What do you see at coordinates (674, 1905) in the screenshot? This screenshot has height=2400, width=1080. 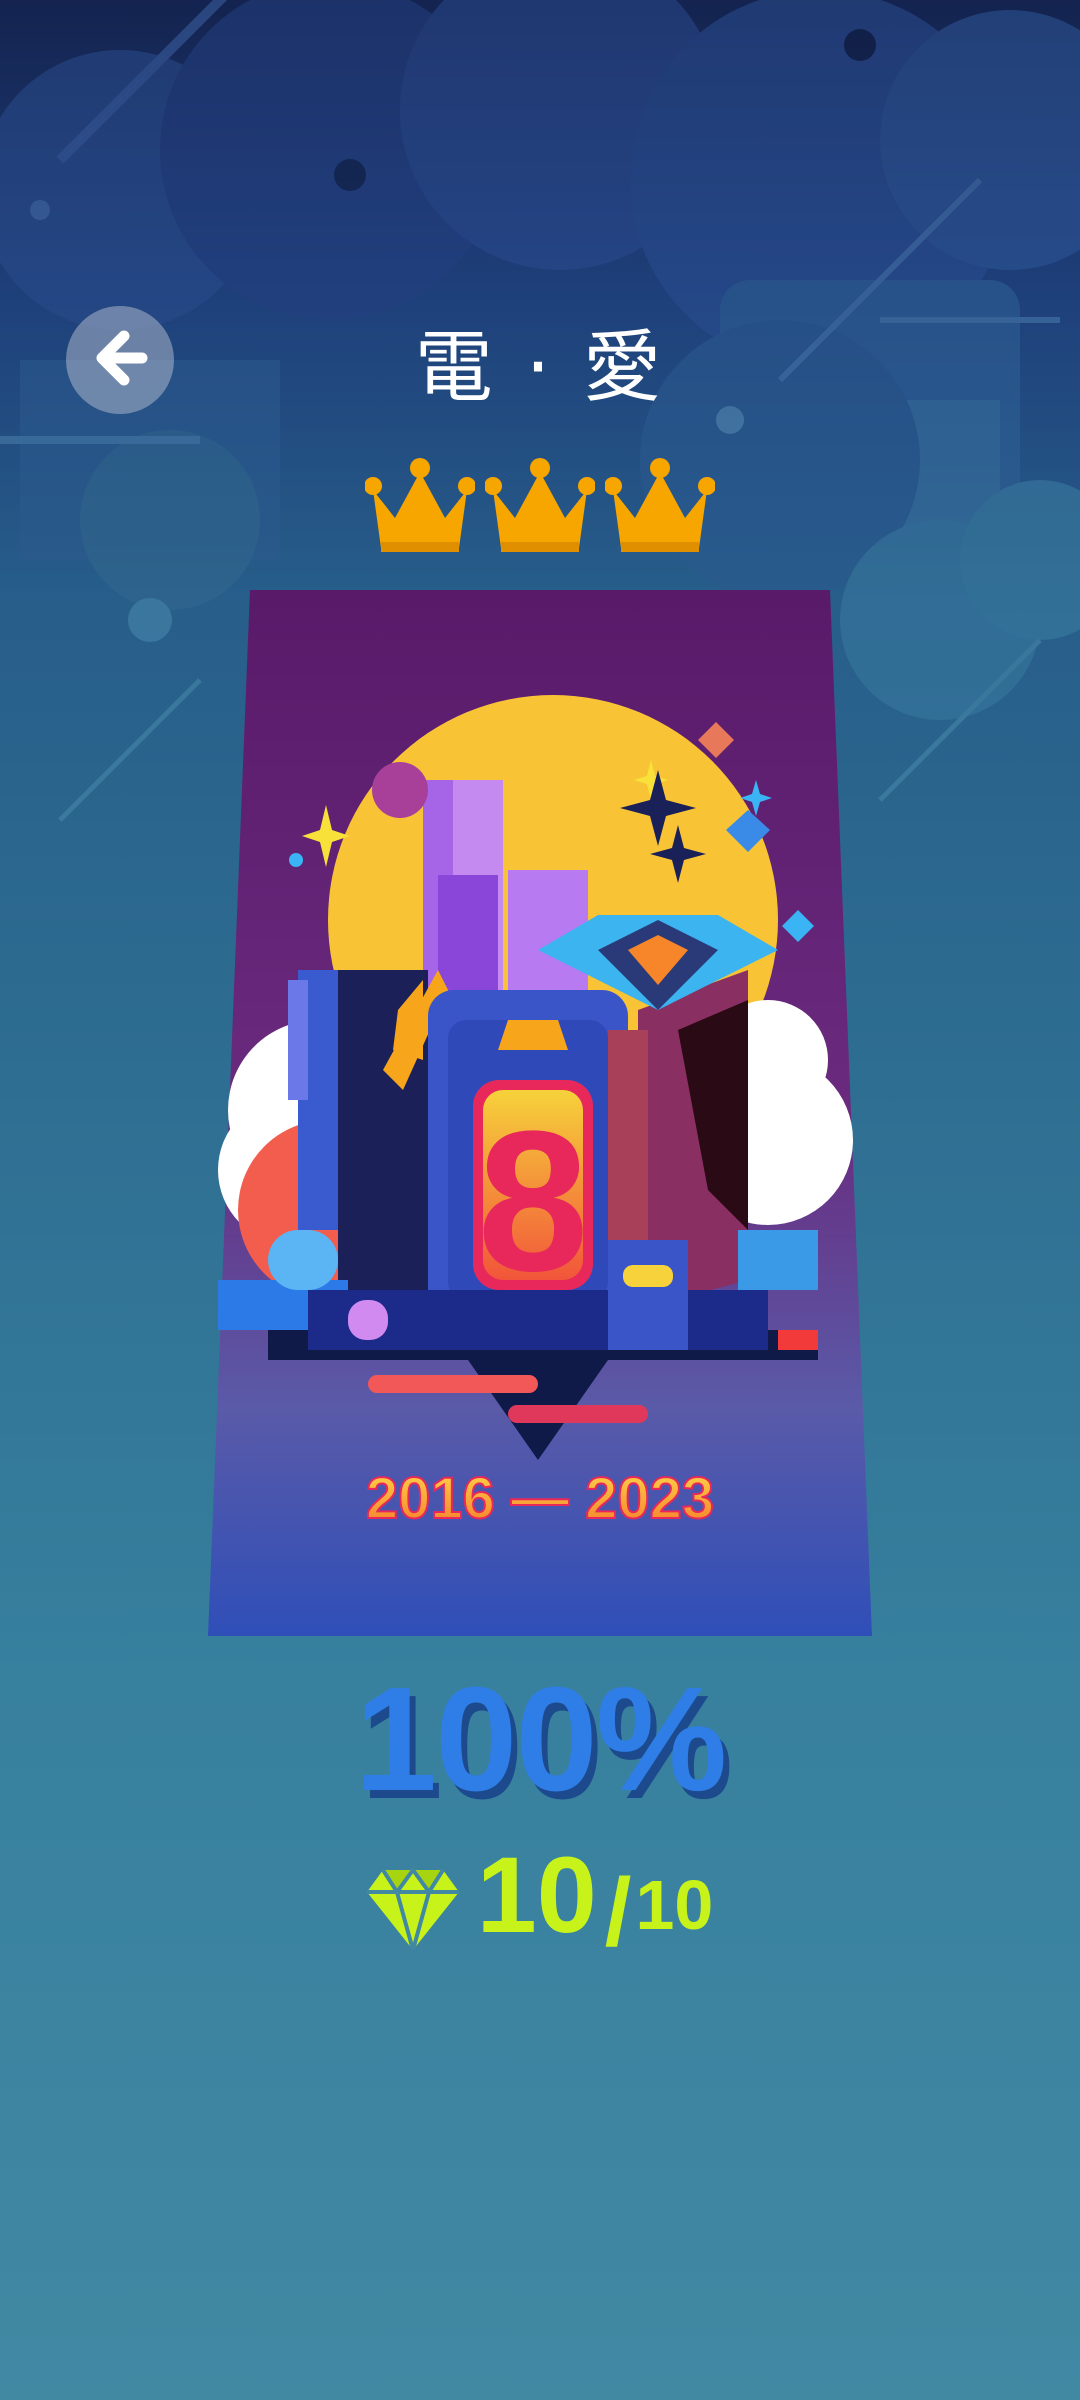 I see `gems-total-count: 10` at bounding box center [674, 1905].